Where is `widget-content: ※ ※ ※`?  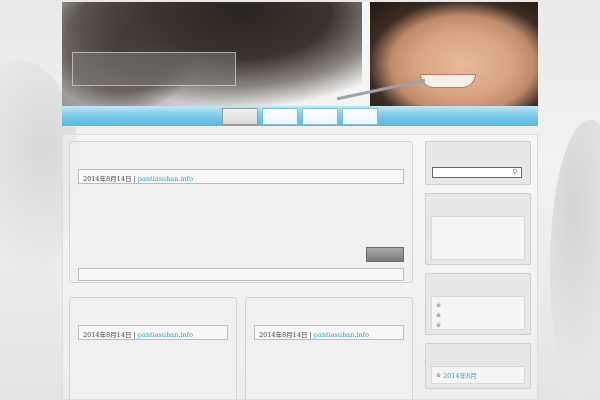 widget-content: ※ ※ ※ is located at coordinates (478, 313).